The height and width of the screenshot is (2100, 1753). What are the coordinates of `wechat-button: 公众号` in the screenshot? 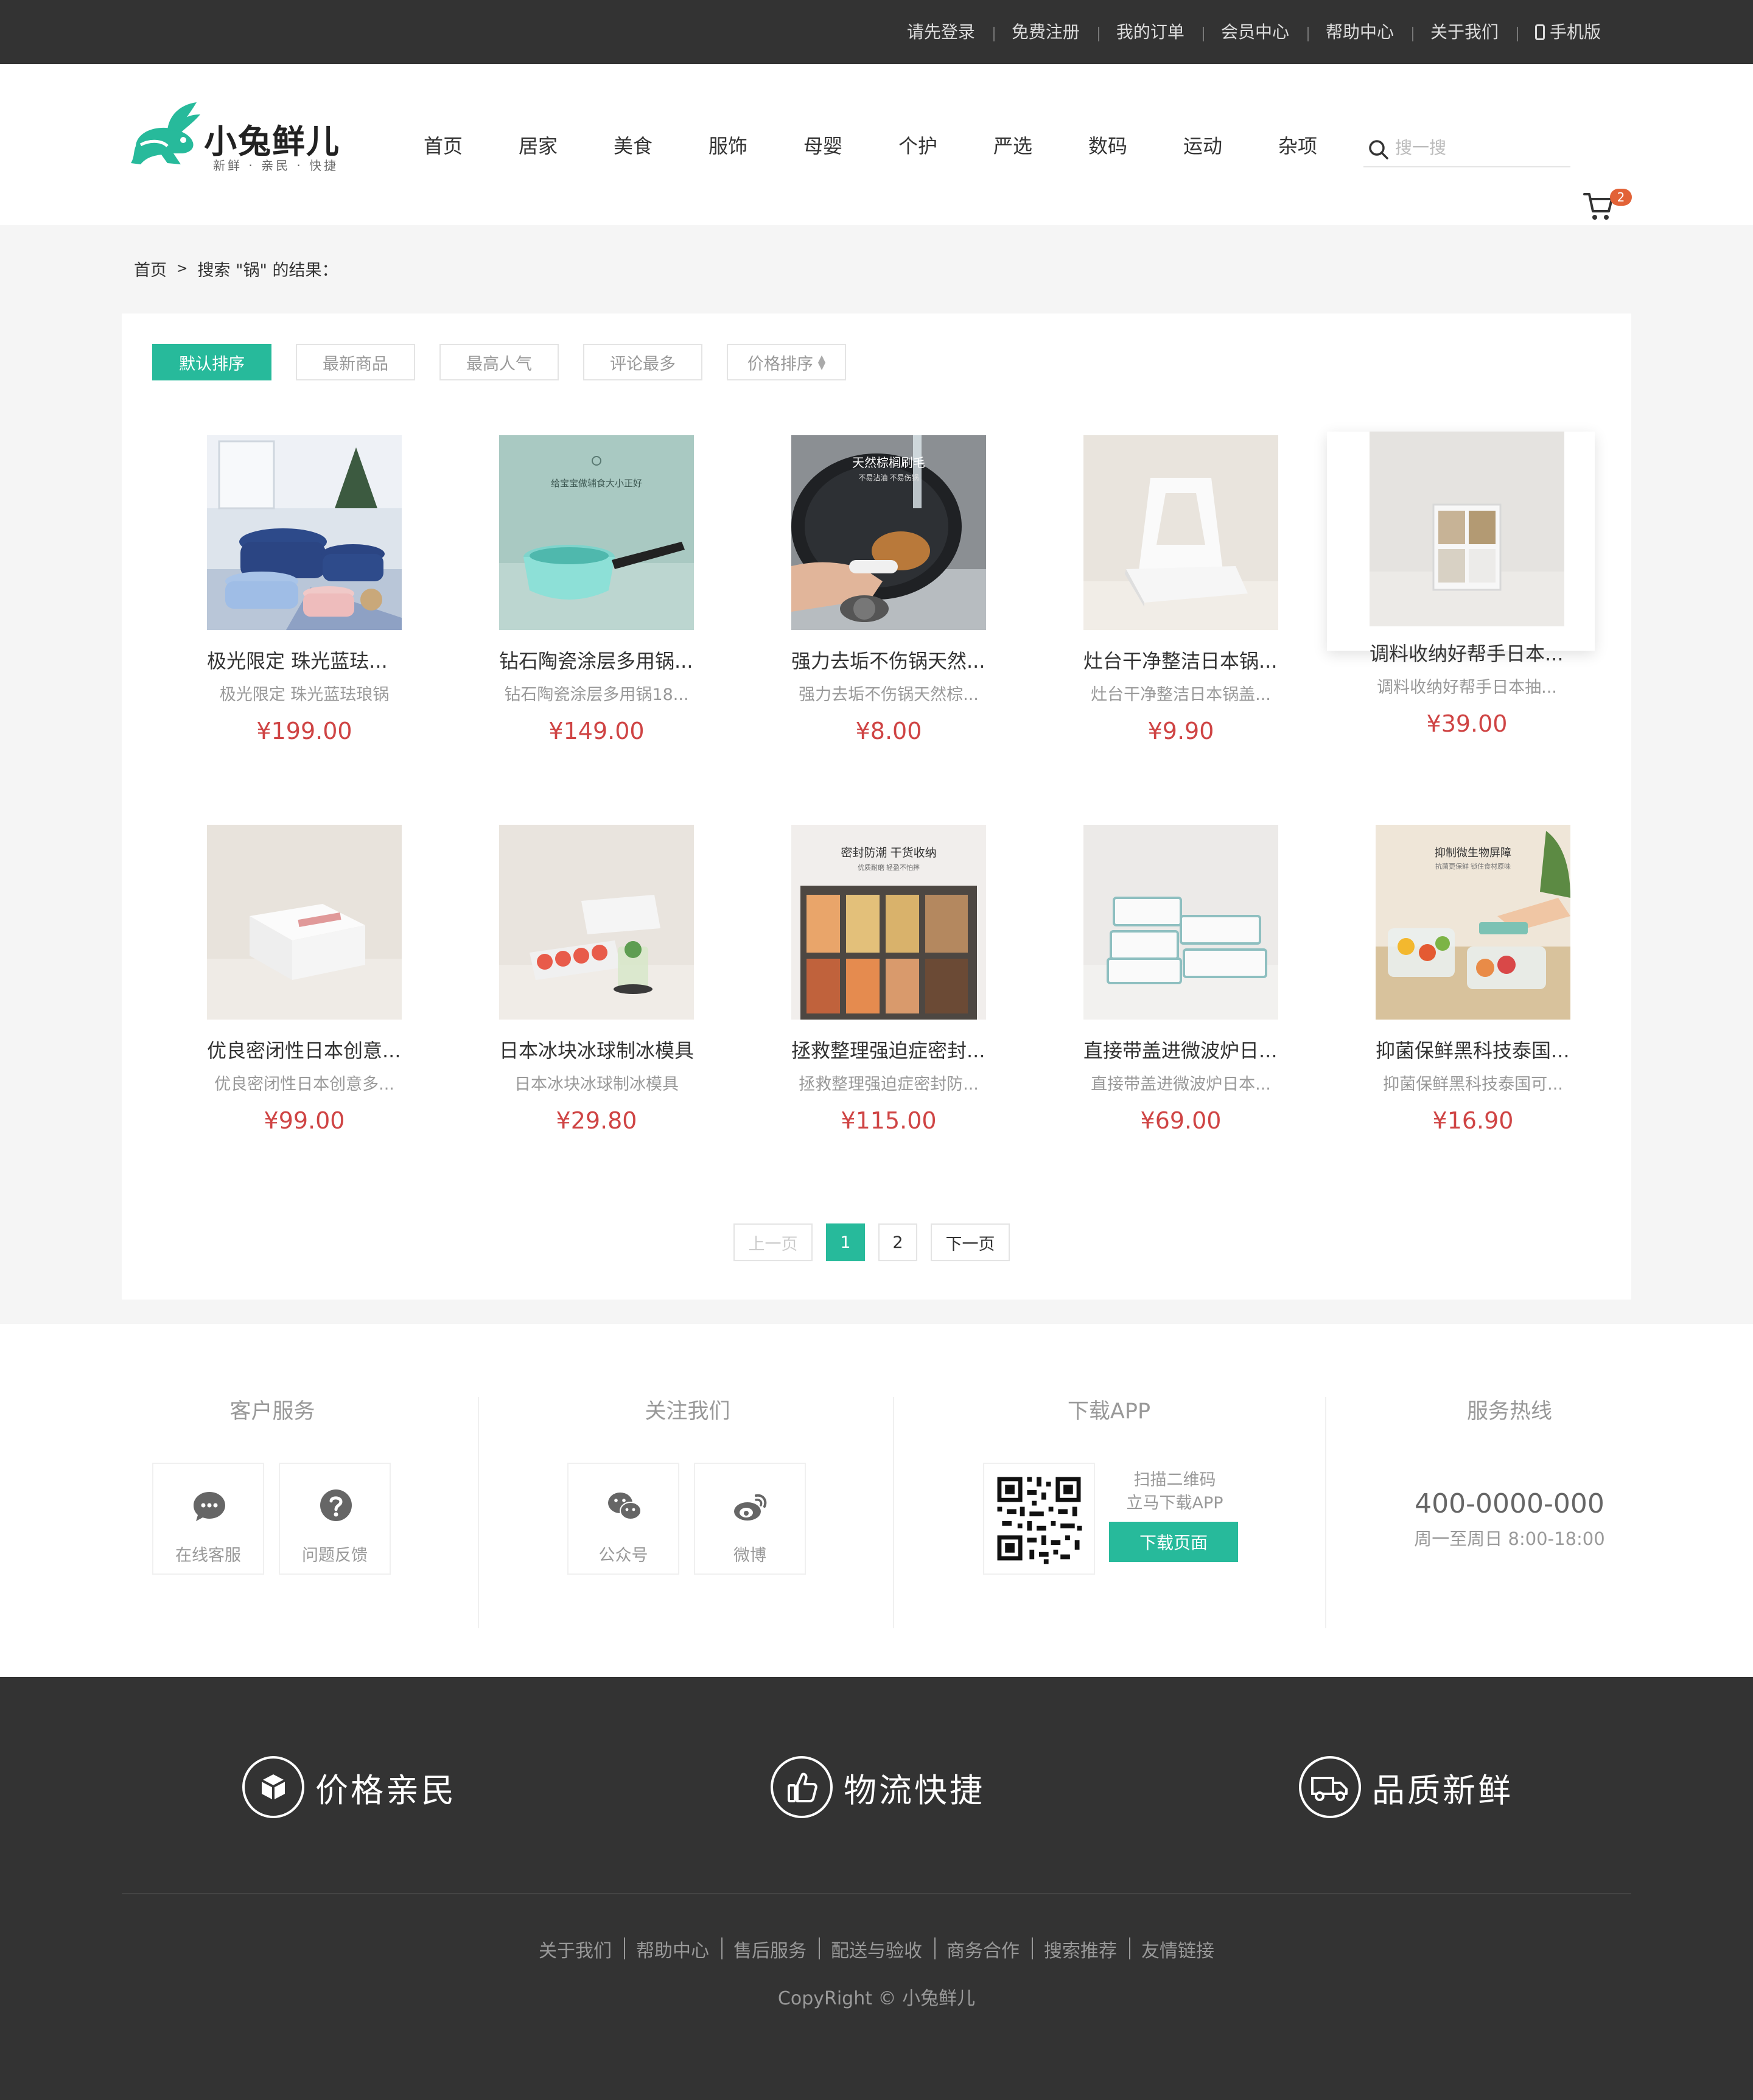 It's located at (623, 1519).